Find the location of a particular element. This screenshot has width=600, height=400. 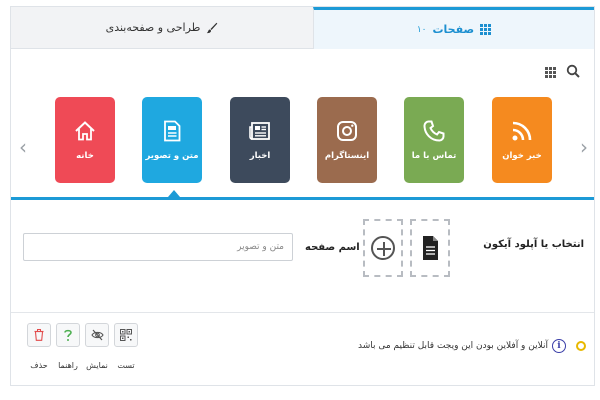

upload-icon-button is located at coordinates (383, 248).